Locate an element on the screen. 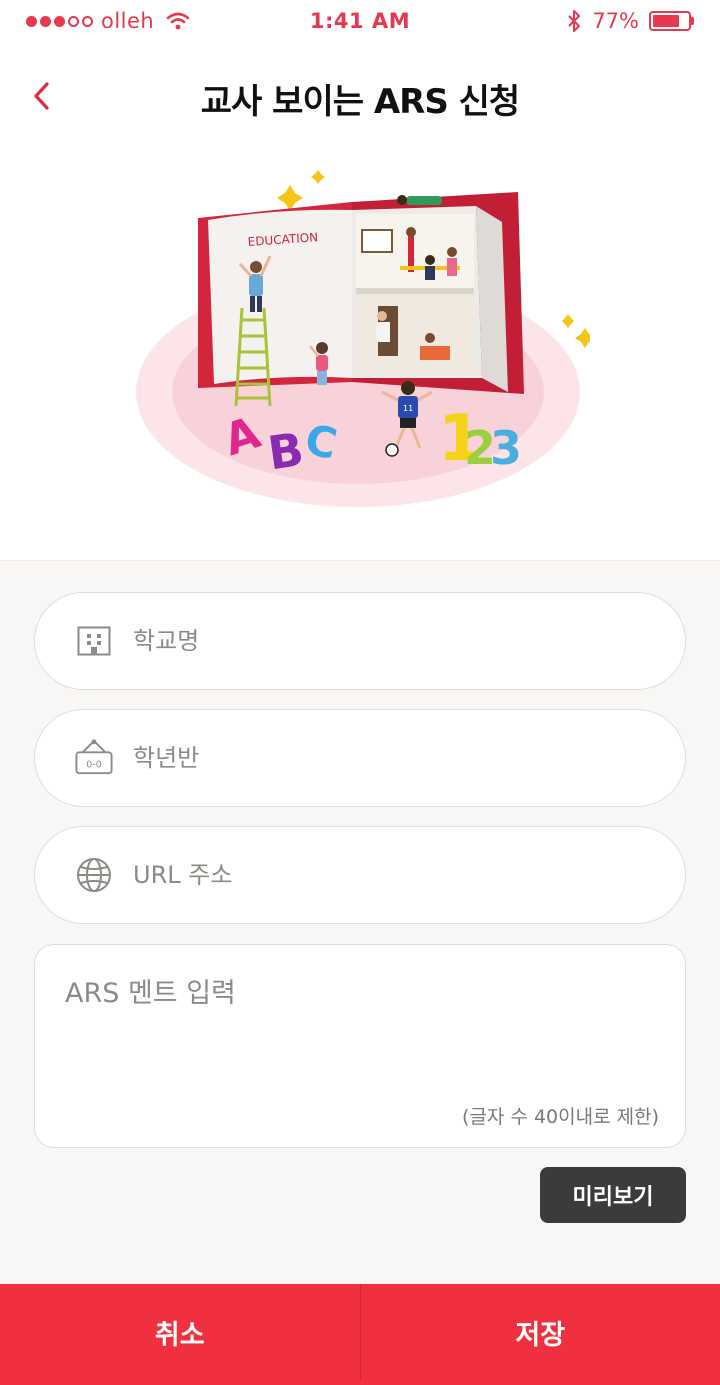 The height and width of the screenshot is (1385, 720). status-right: 77% is located at coordinates (630, 21).